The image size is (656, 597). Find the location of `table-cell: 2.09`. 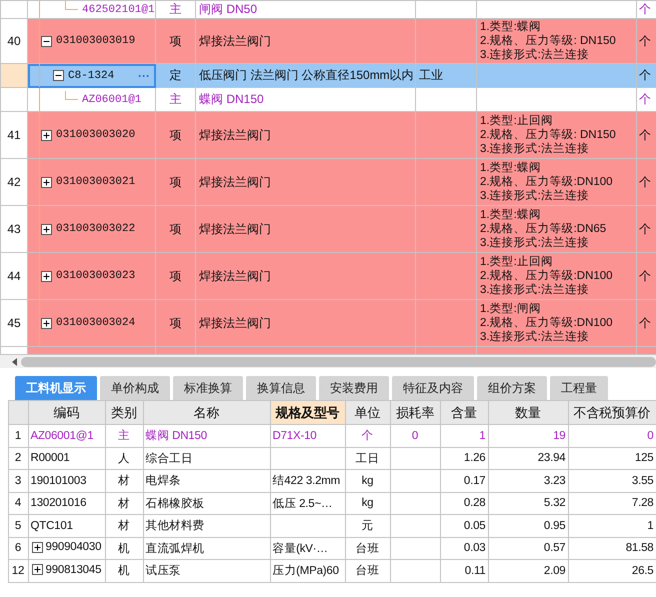

table-cell: 2.09 is located at coordinates (555, 570).